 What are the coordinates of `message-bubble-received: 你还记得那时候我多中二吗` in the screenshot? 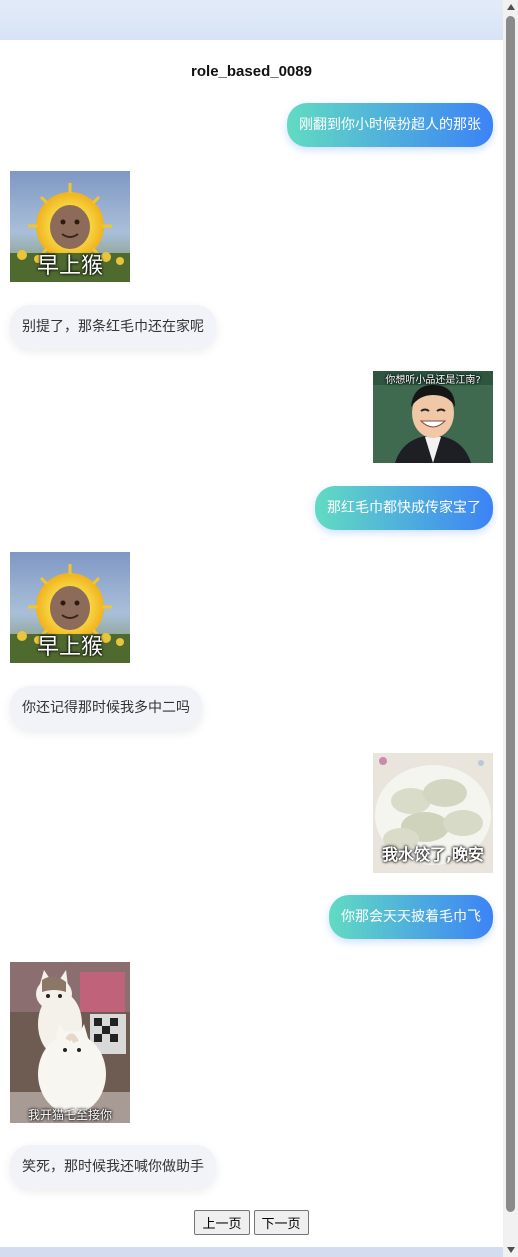 It's located at (106, 708).